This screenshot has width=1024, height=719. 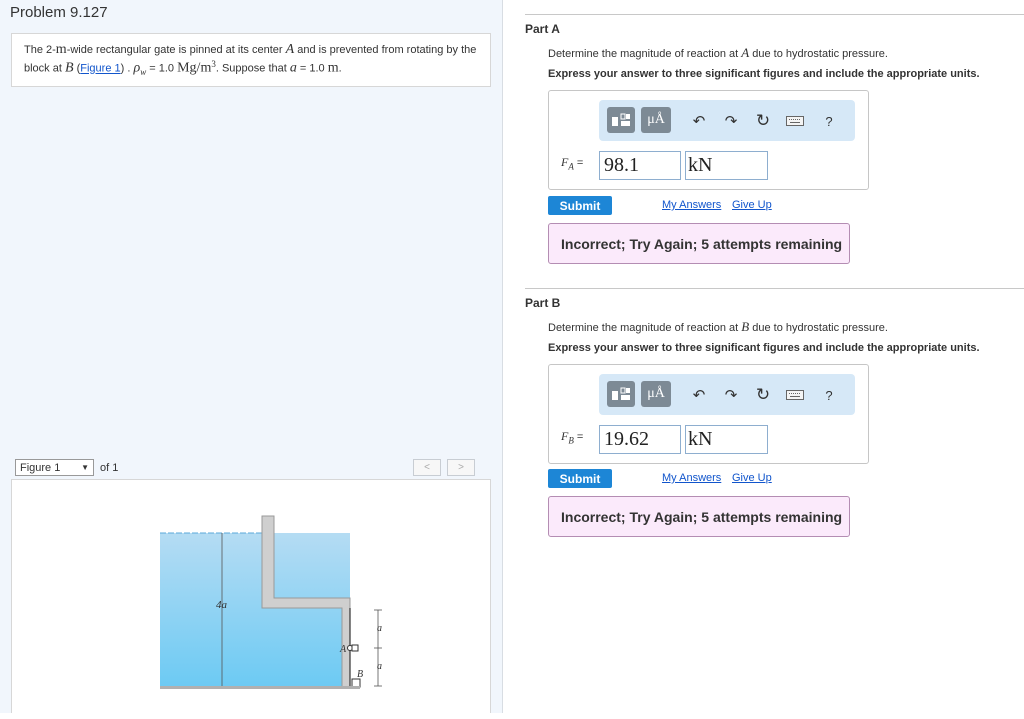 I want to click on chevron-right-icon: >, so click(x=461, y=467).